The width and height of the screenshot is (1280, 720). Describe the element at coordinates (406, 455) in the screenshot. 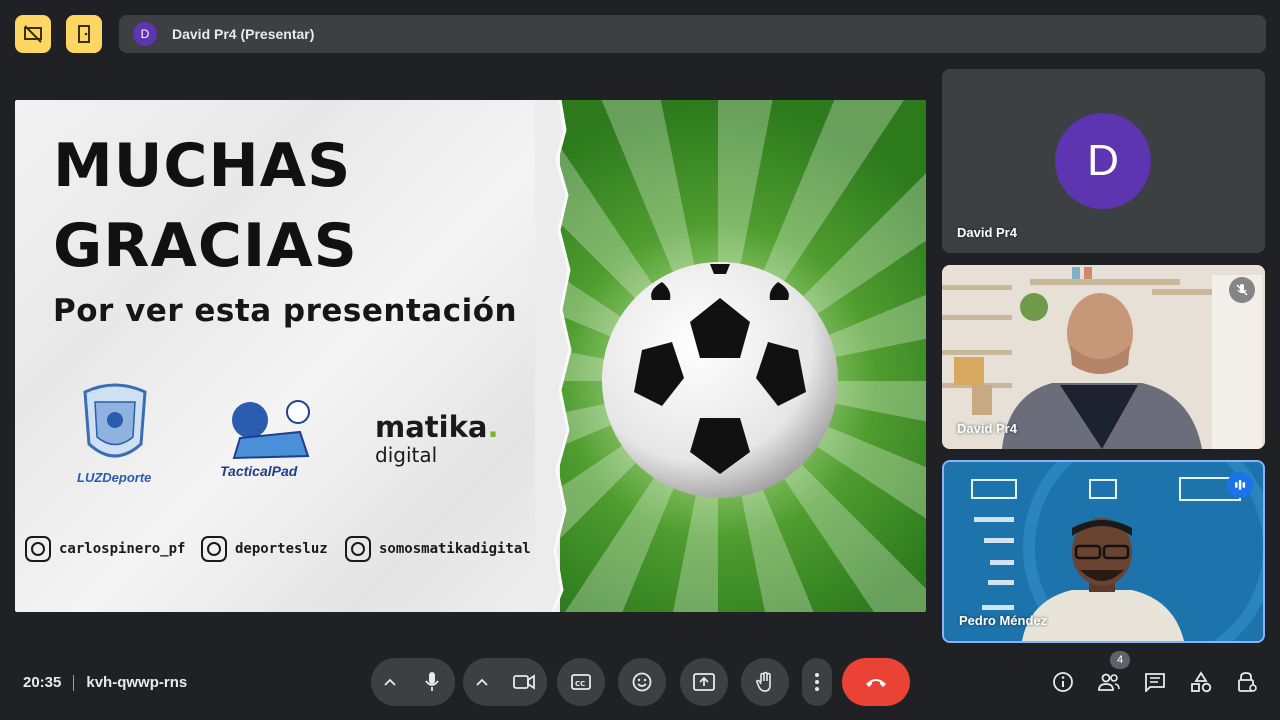

I see `matika-logo-sub: digital` at that location.